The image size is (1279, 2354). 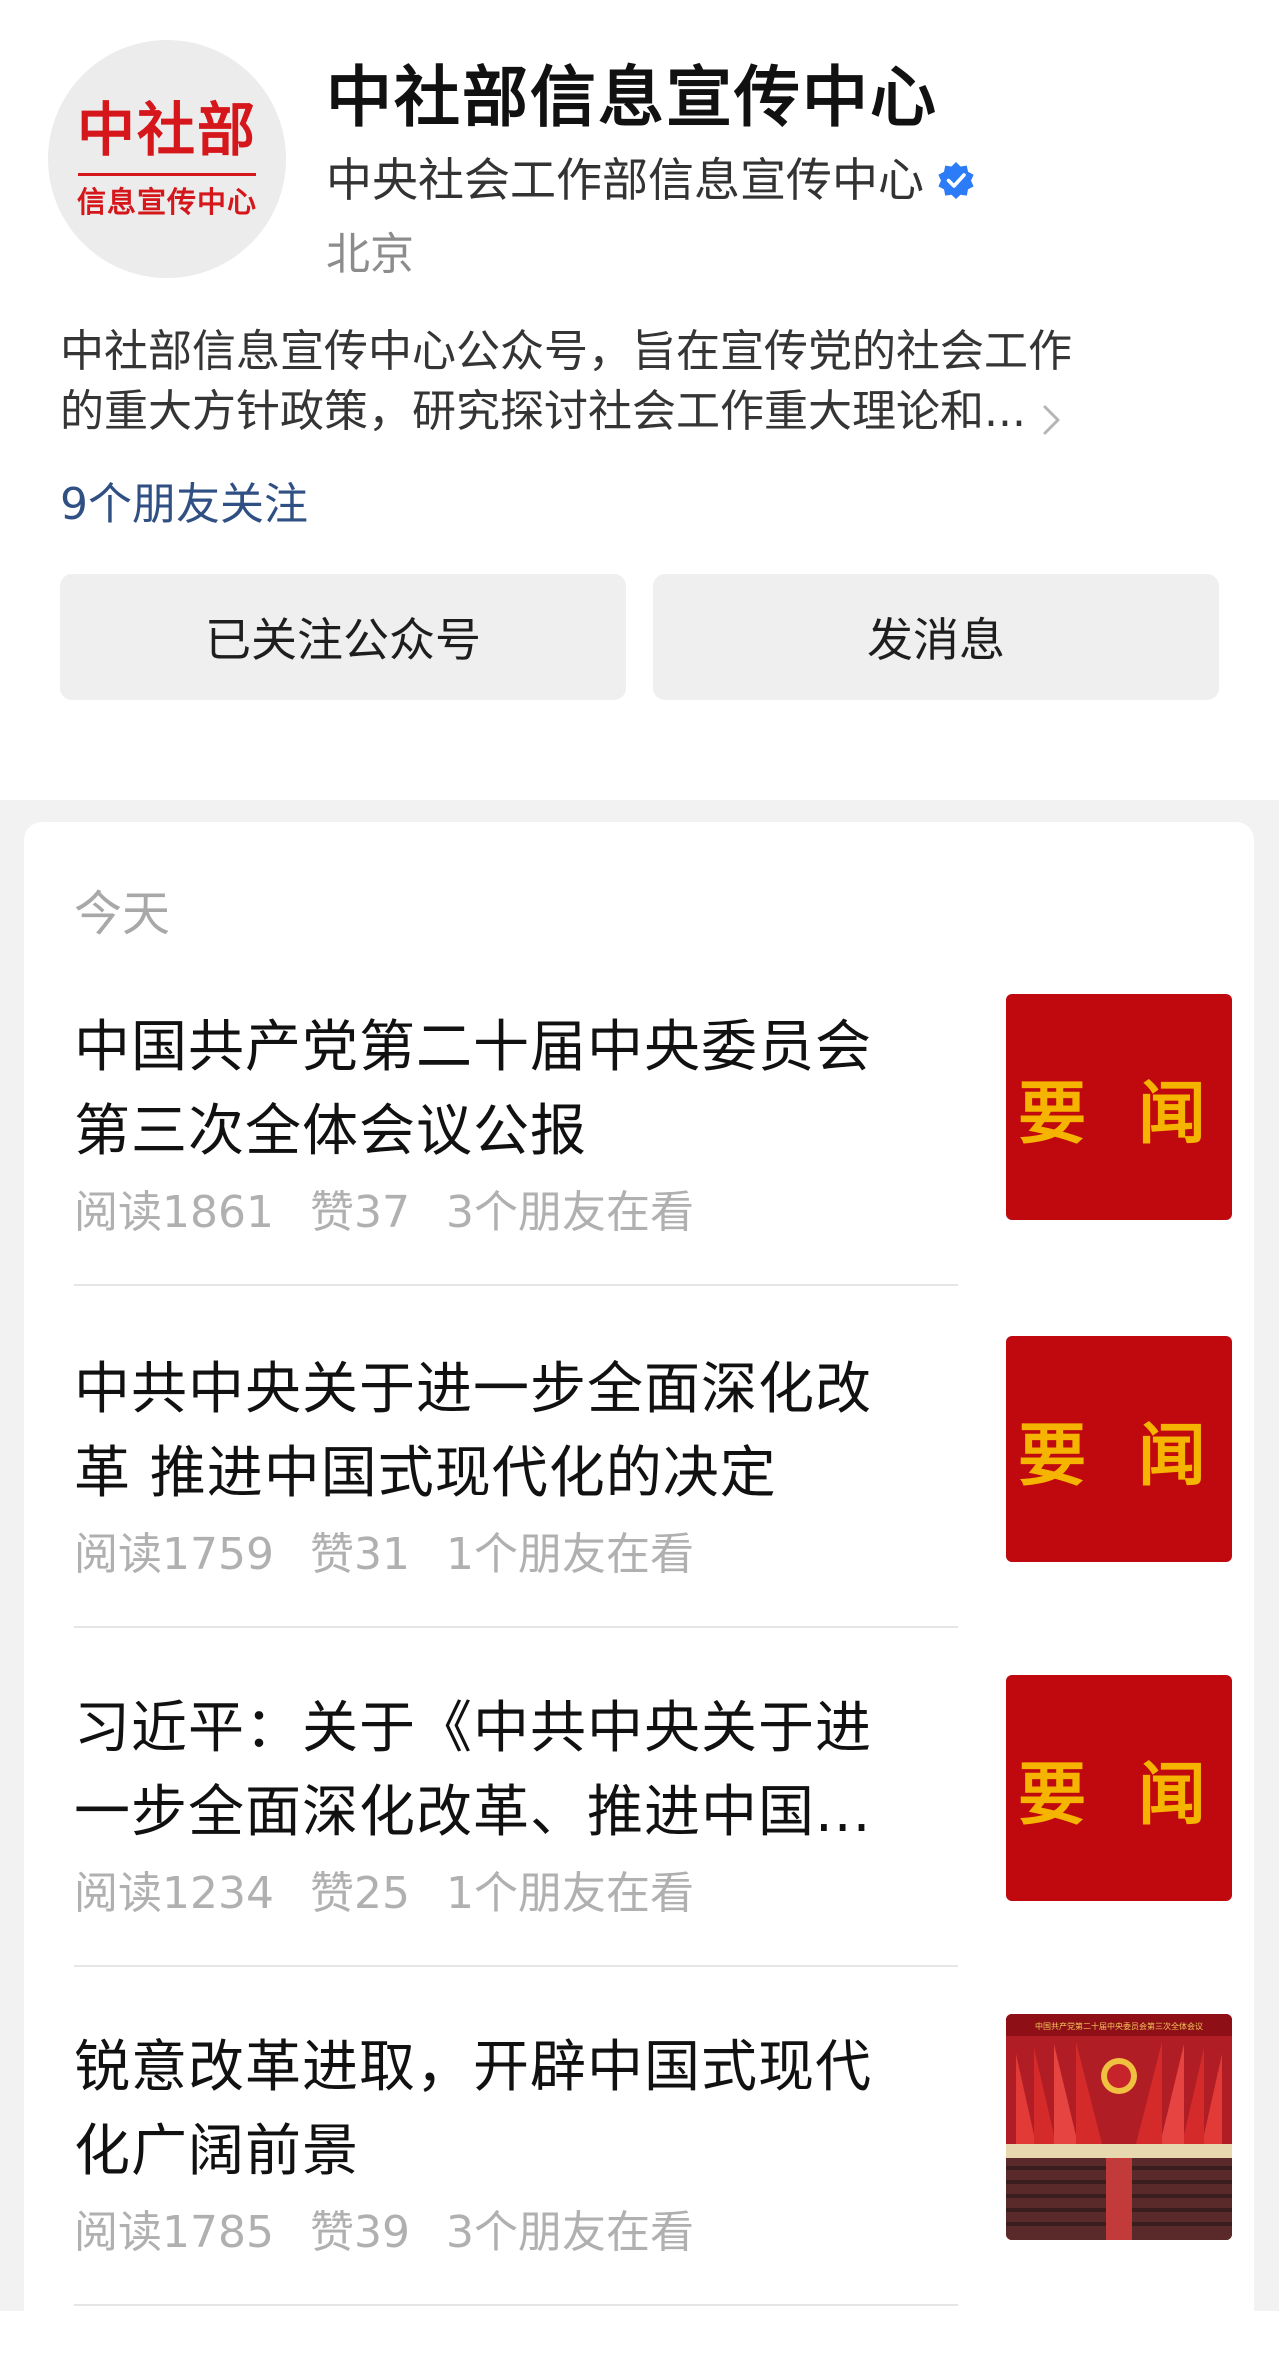 What do you see at coordinates (184, 500) in the screenshot?
I see `friends-follow-link: 9个朋友关注` at bounding box center [184, 500].